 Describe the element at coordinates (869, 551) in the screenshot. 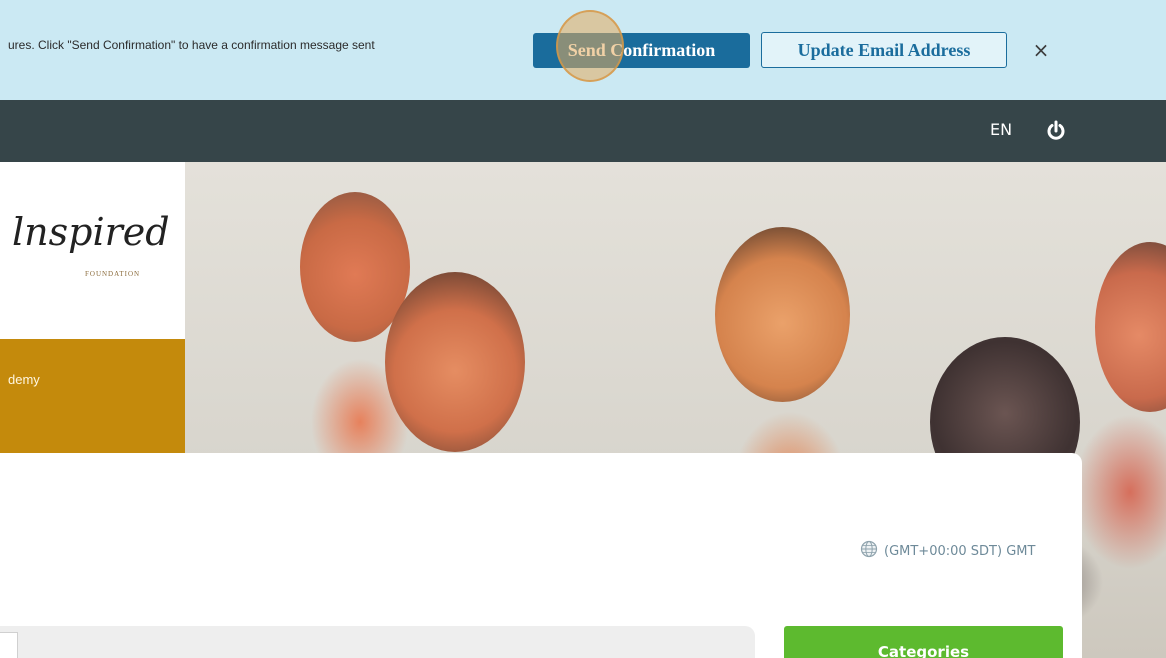

I see `globe-icon` at that location.